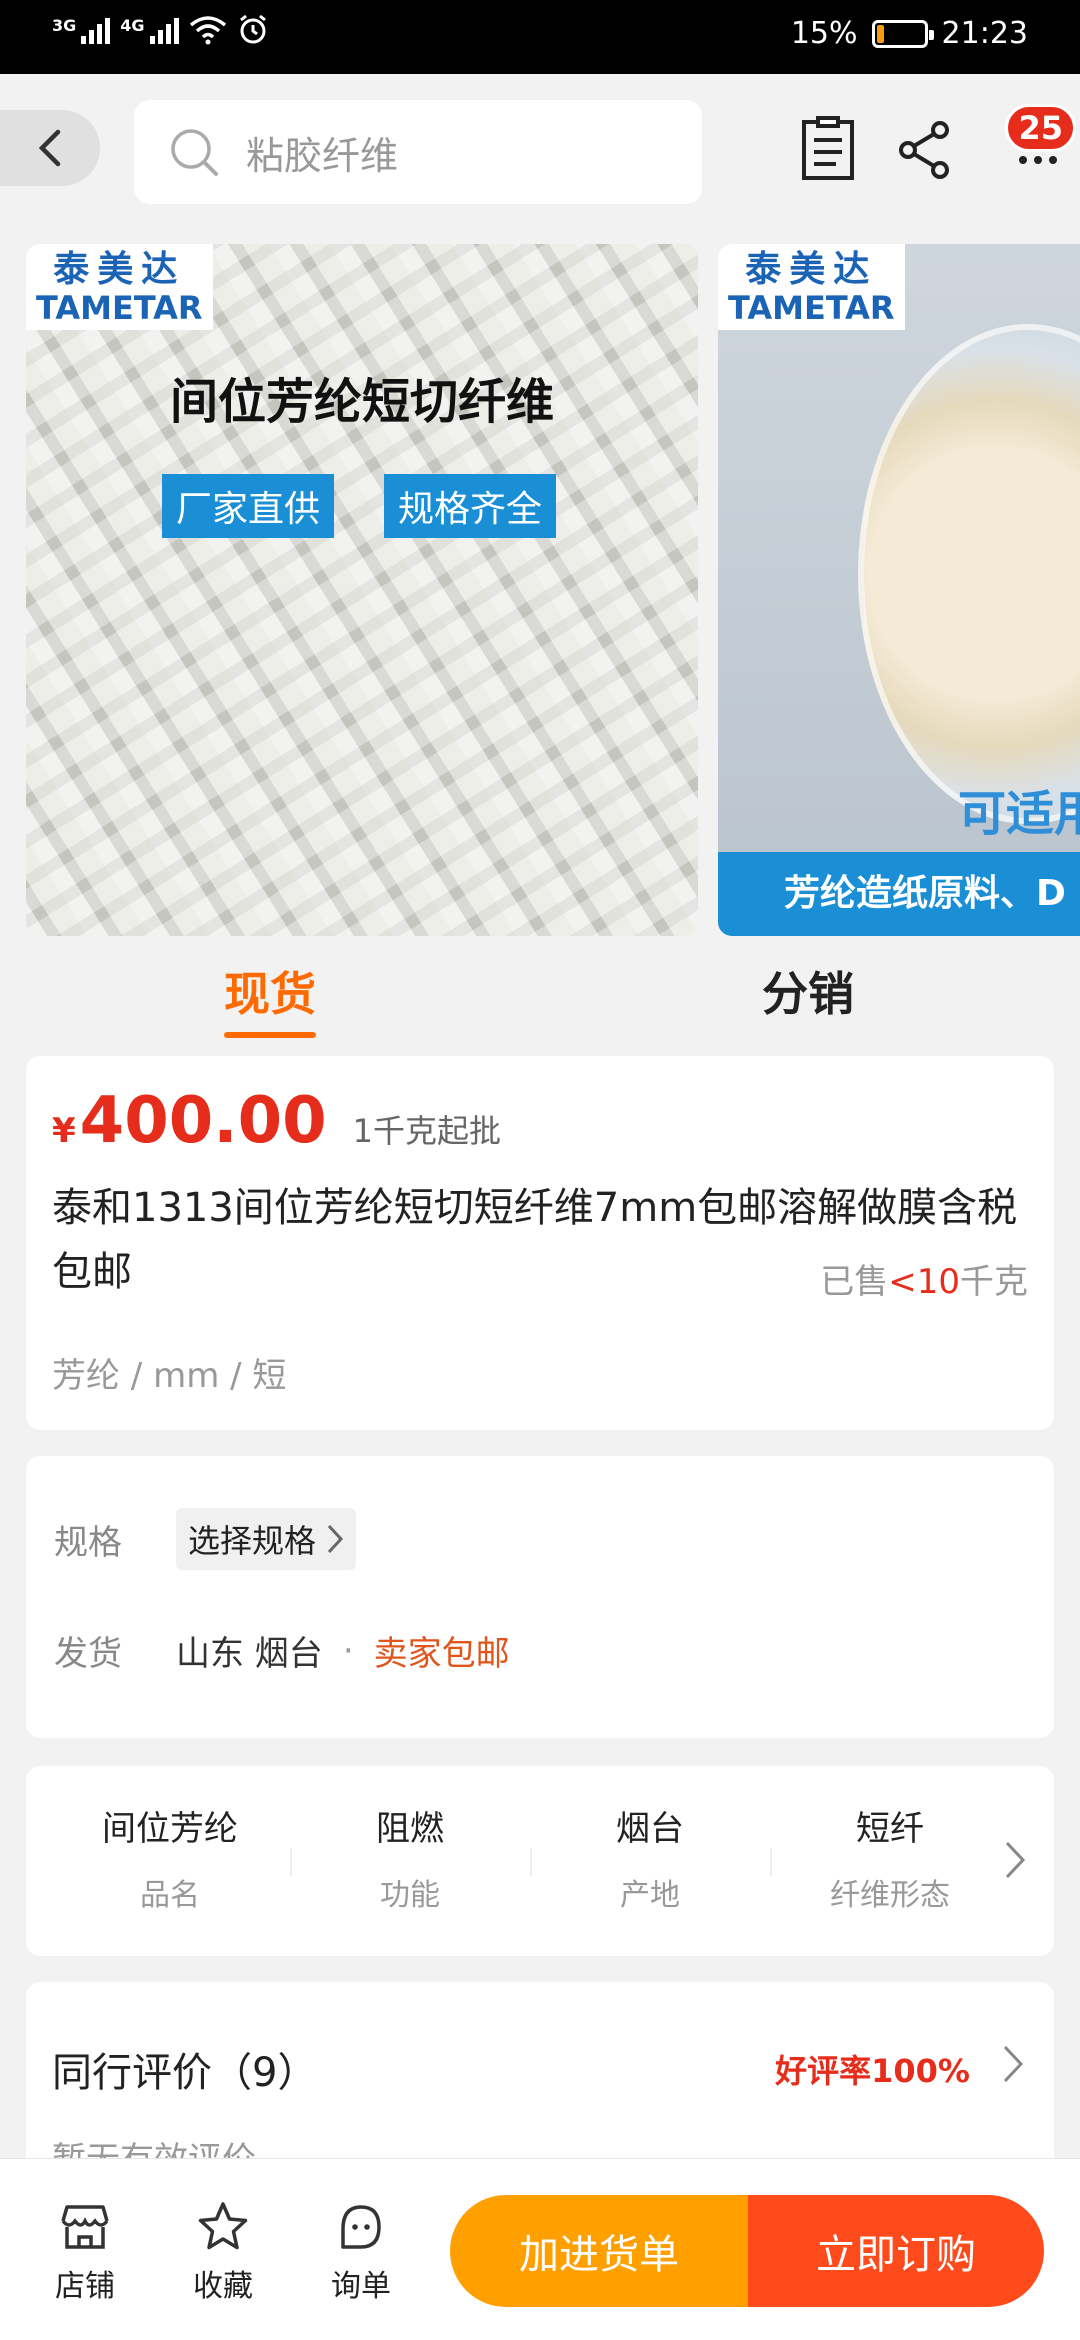  Describe the element at coordinates (64, 1131) in the screenshot. I see `currency-symbol: ¥` at that location.